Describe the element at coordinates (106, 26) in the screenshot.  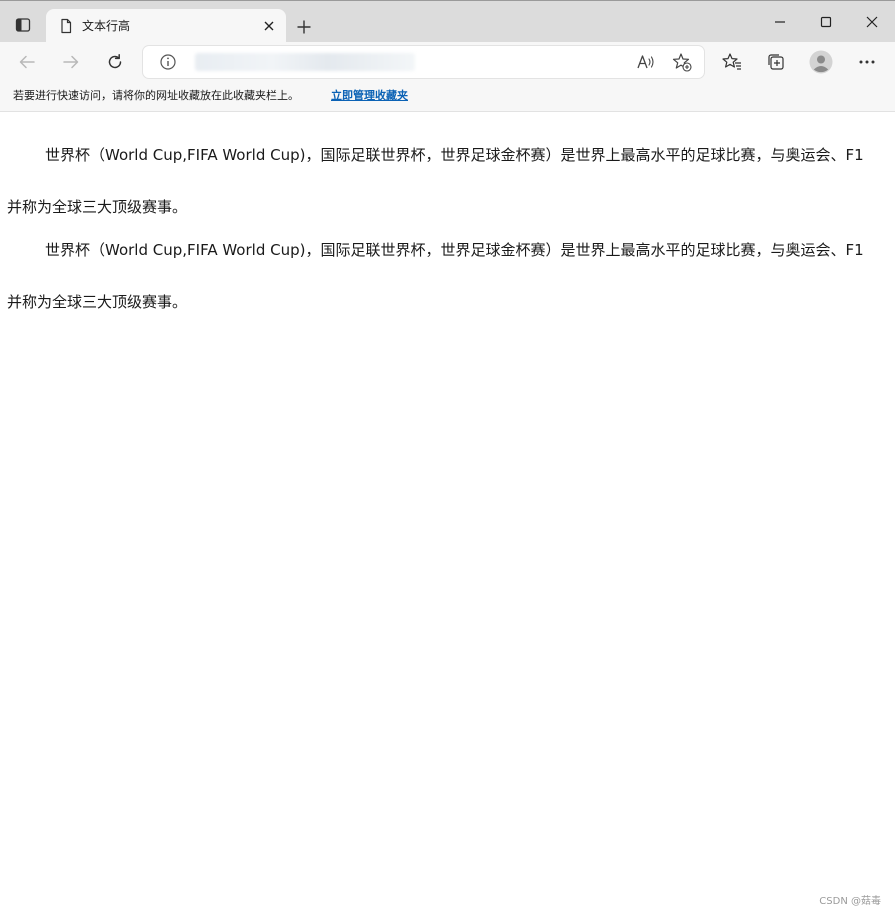
I see `tab-title: 文本行高` at that location.